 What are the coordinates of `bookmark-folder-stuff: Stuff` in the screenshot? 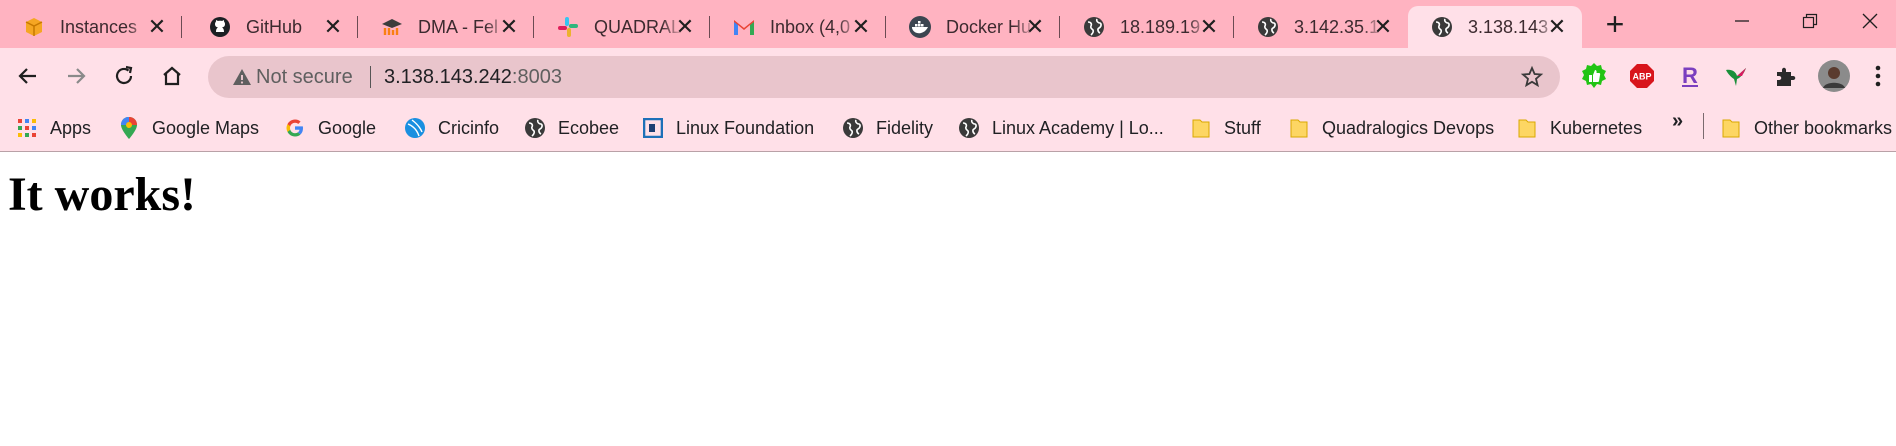 It's located at (1225, 128).